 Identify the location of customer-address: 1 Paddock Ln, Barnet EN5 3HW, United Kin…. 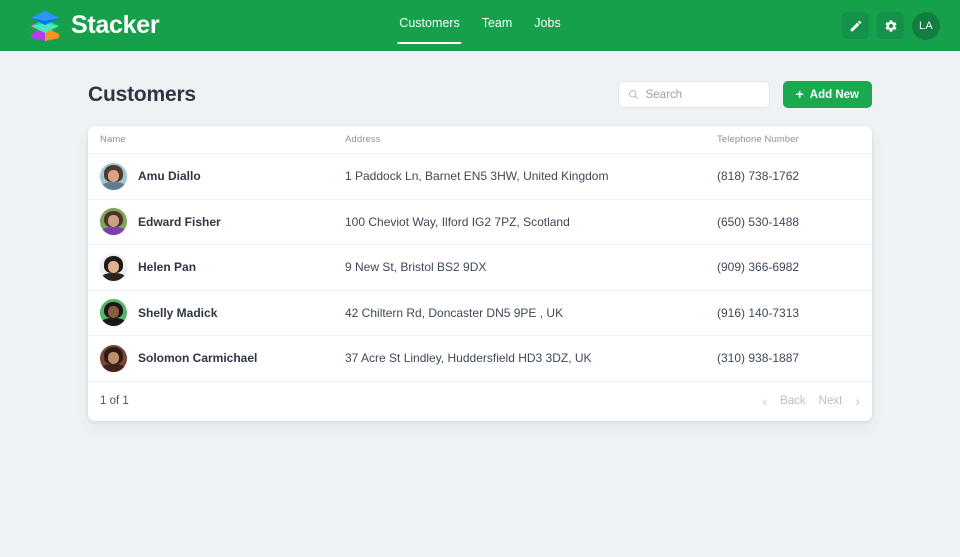
(477, 176).